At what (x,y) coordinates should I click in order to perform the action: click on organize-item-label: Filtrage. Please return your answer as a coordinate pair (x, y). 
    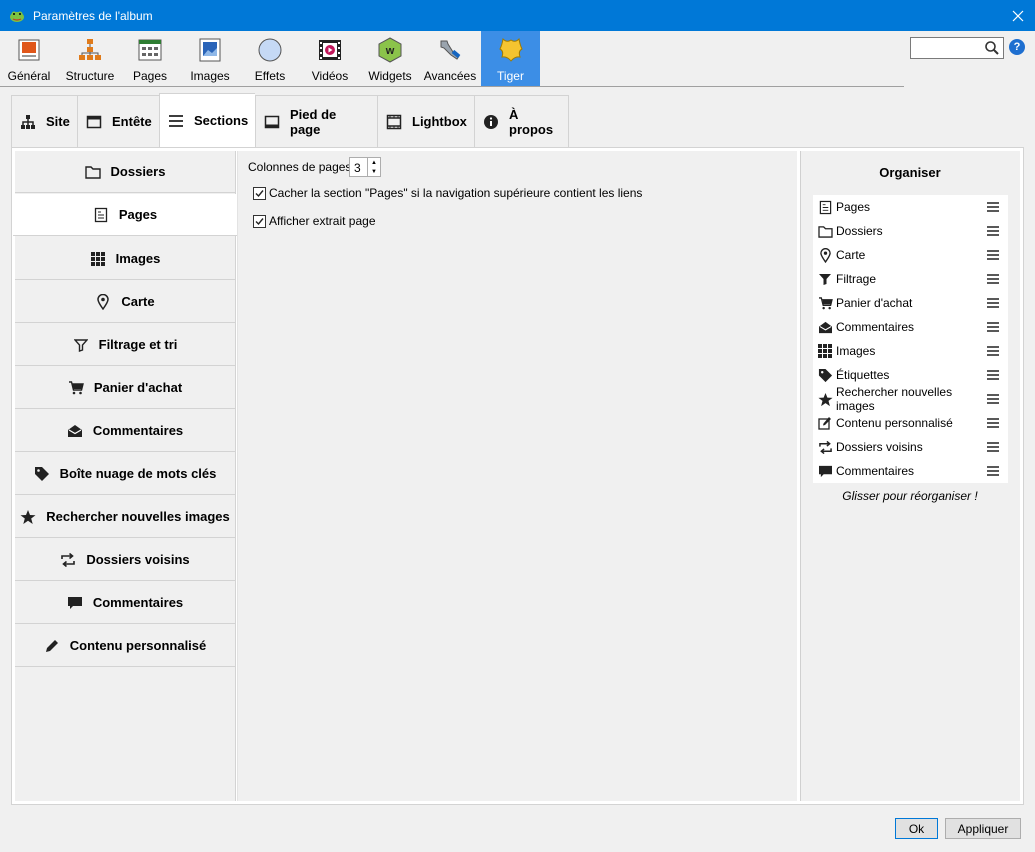
    Looking at the image, I should click on (856, 279).